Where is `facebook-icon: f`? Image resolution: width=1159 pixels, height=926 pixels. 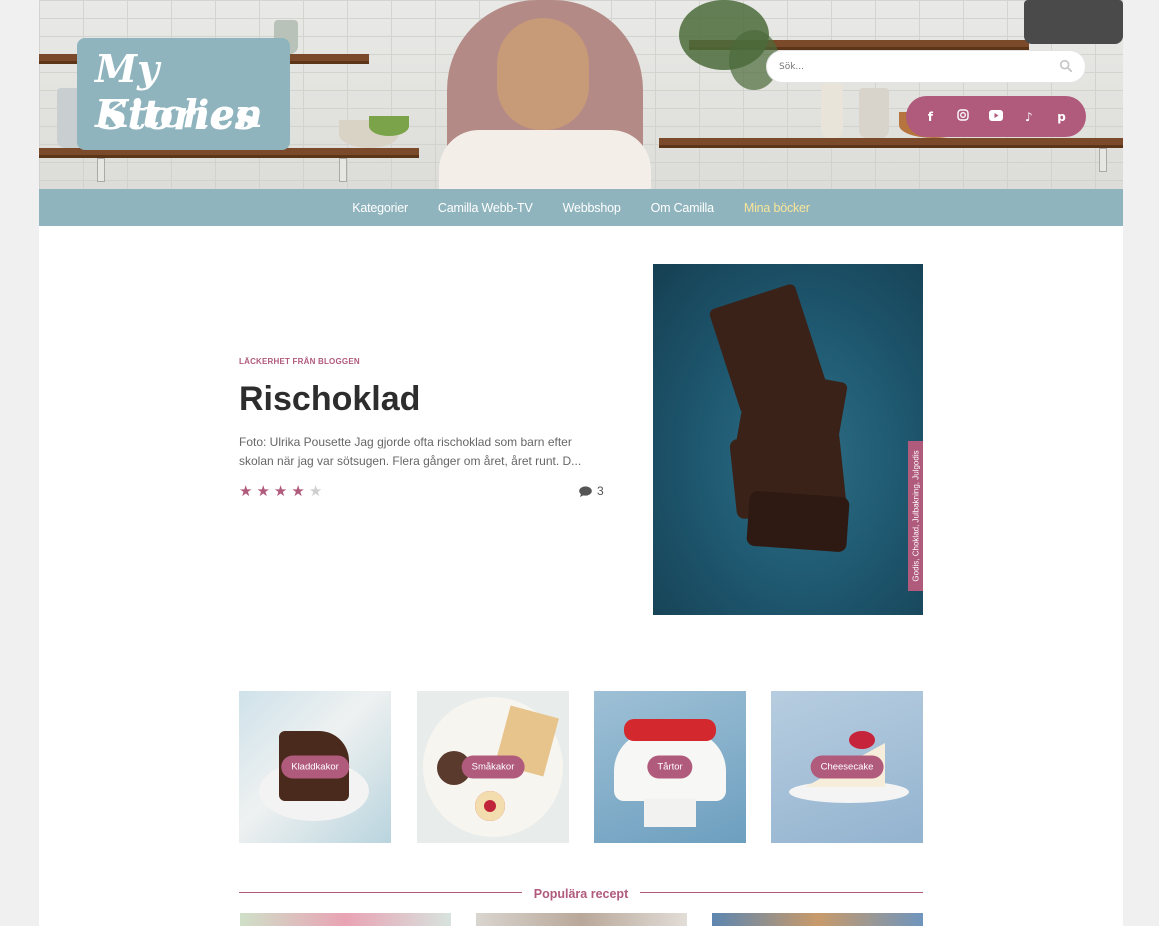
facebook-icon: f is located at coordinates (930, 117).